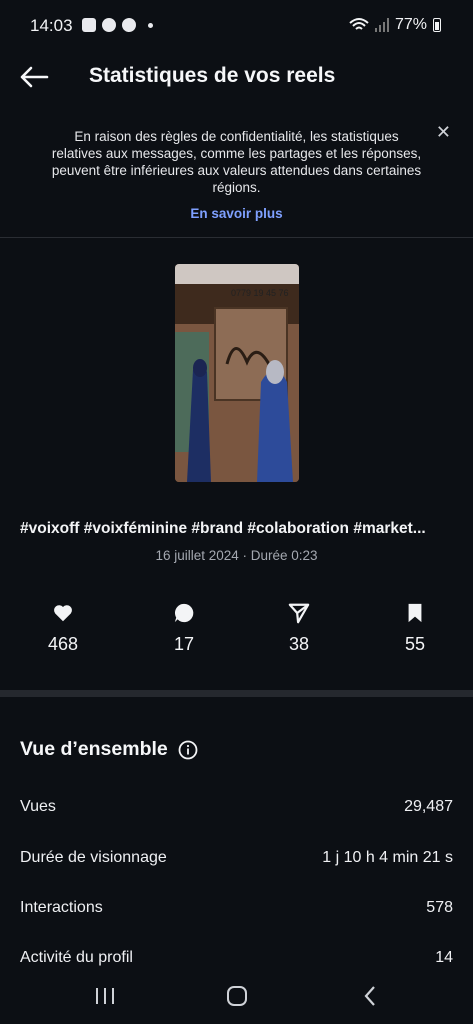 The width and height of the screenshot is (473, 1024). I want to click on stat-label: Vues, so click(38, 806).